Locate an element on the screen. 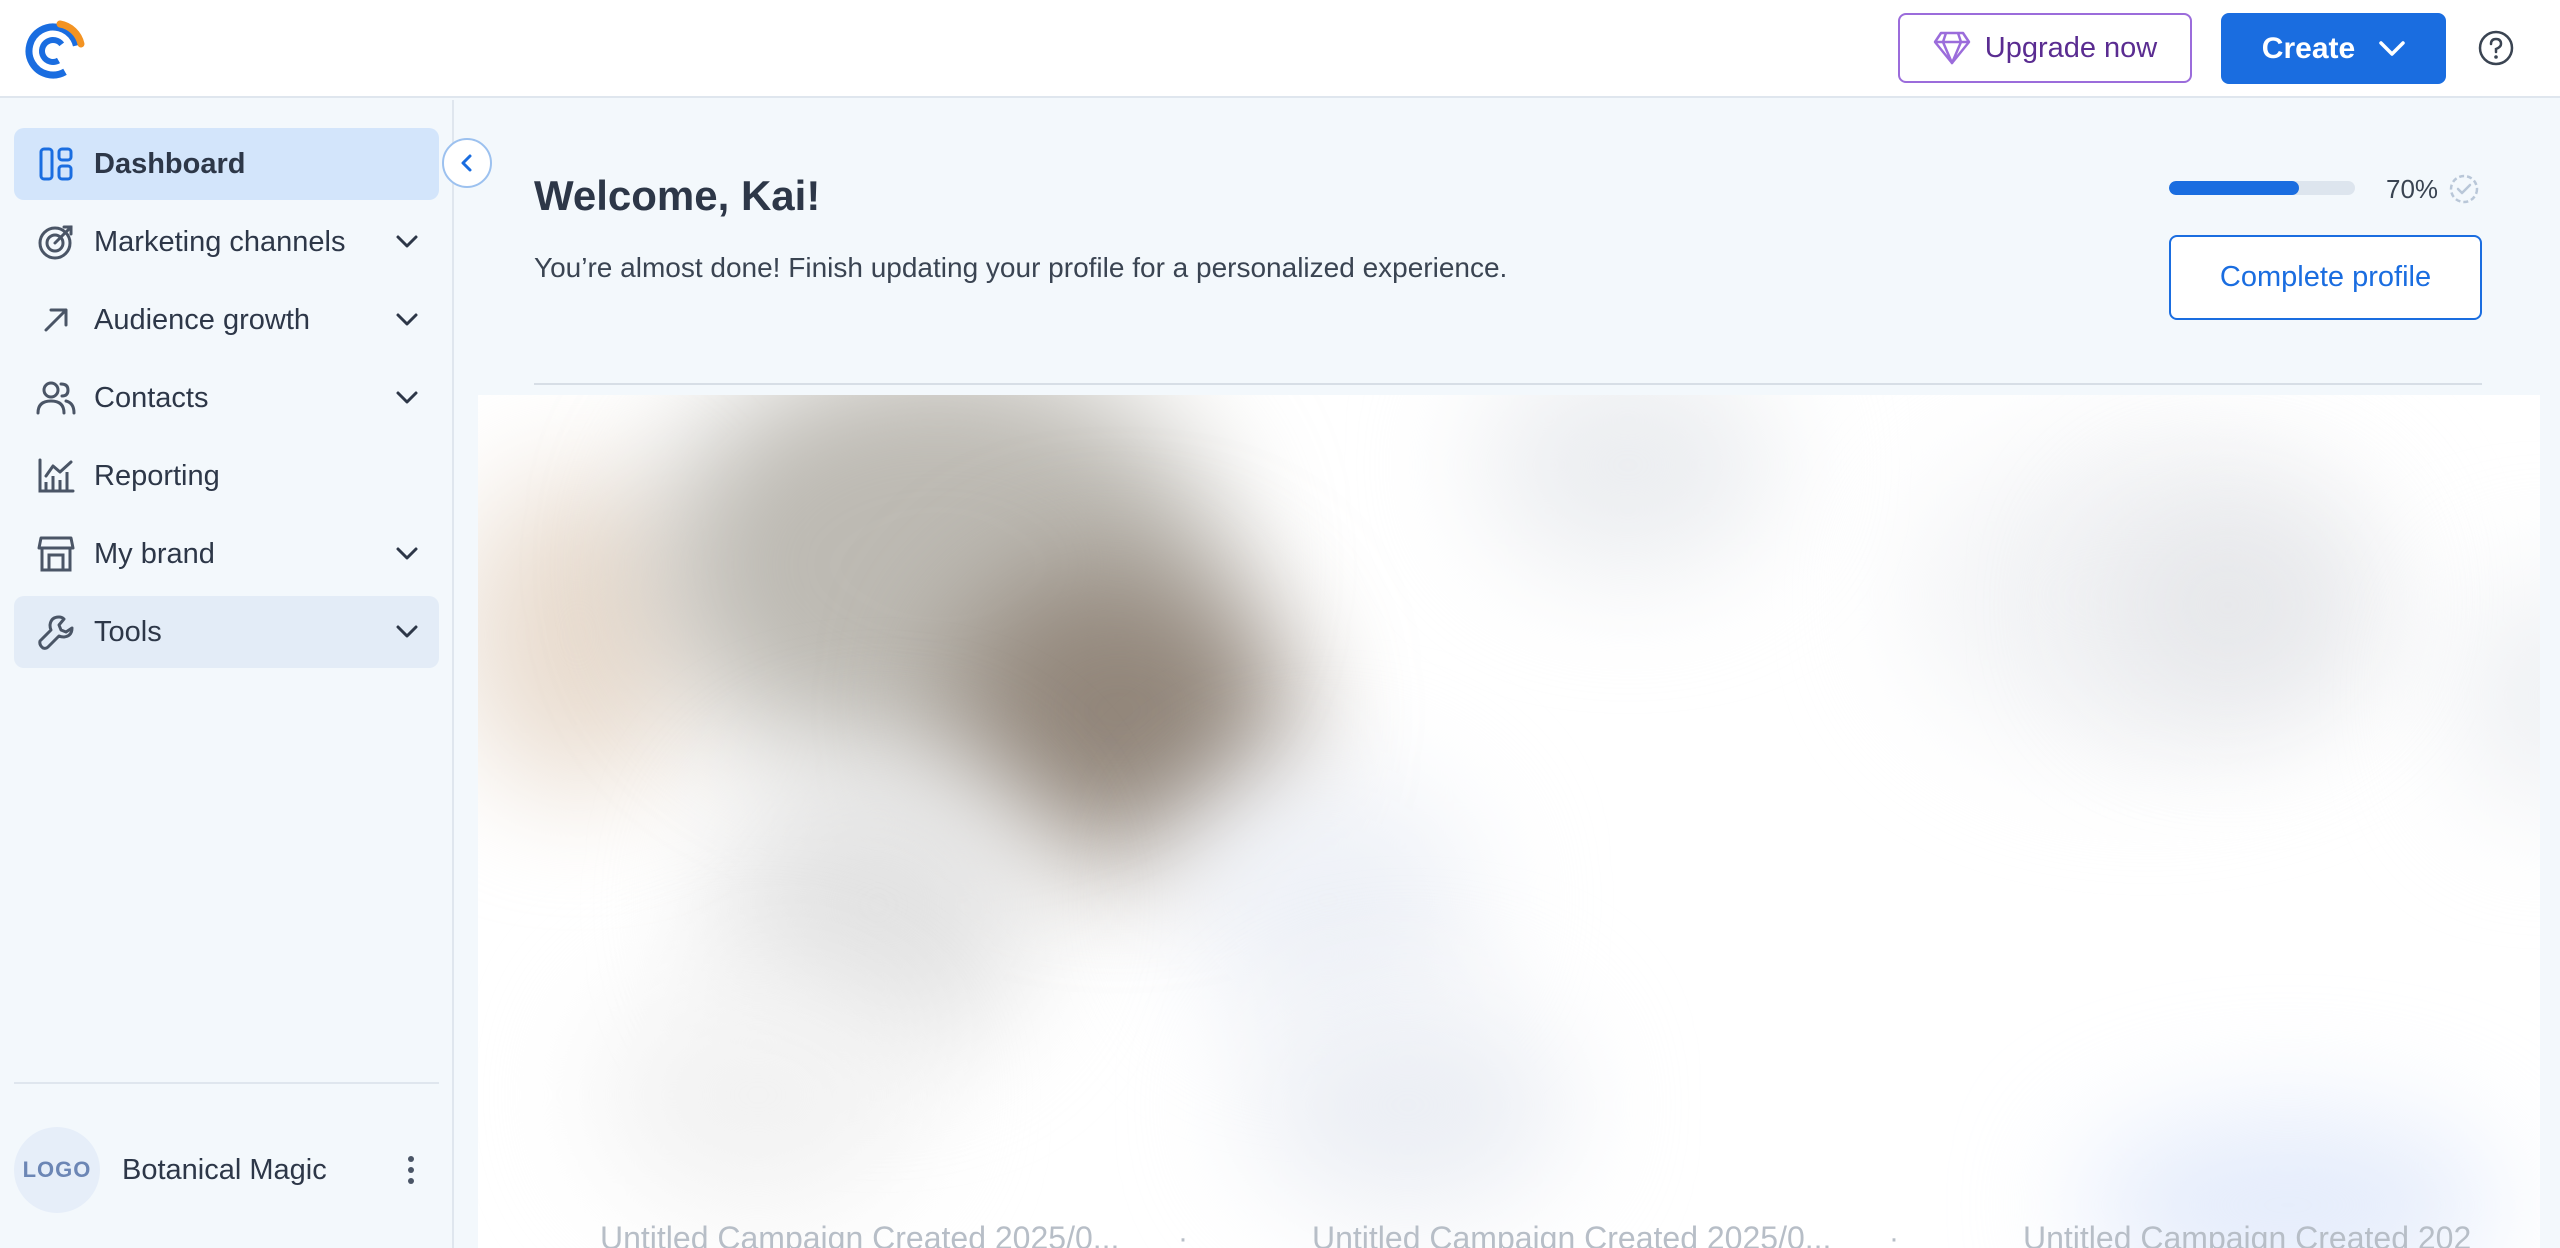  complete-profile-button: Complete profile is located at coordinates (2325, 277).